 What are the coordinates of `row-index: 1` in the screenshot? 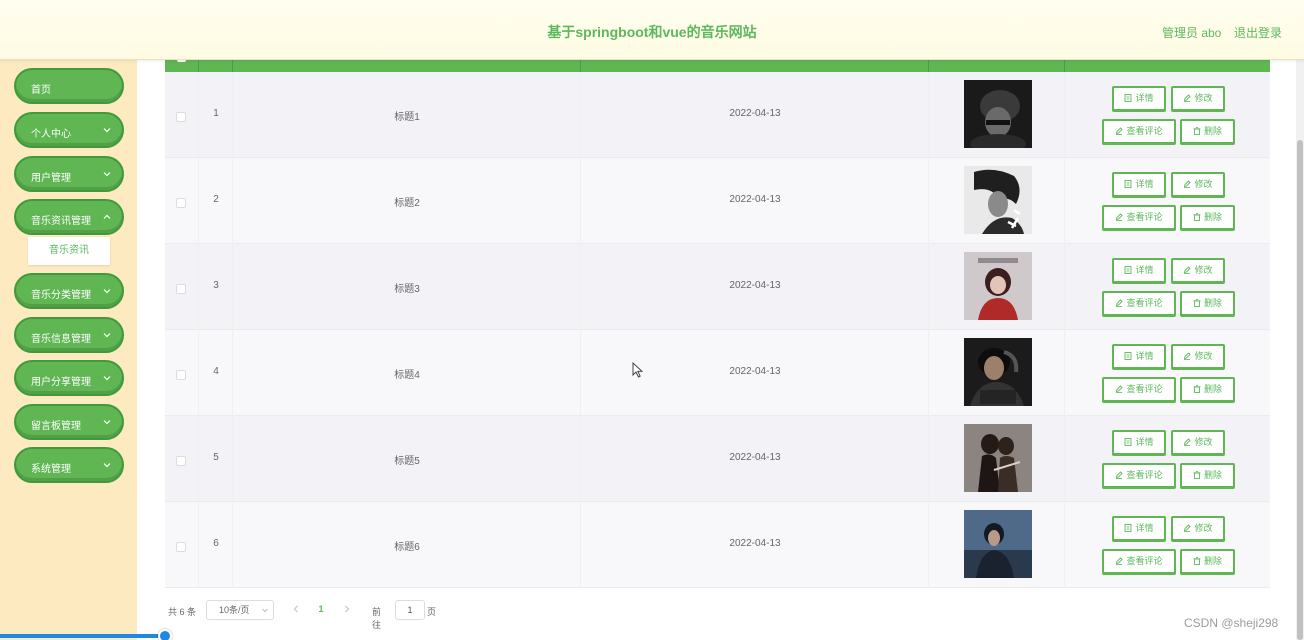 It's located at (216, 113).